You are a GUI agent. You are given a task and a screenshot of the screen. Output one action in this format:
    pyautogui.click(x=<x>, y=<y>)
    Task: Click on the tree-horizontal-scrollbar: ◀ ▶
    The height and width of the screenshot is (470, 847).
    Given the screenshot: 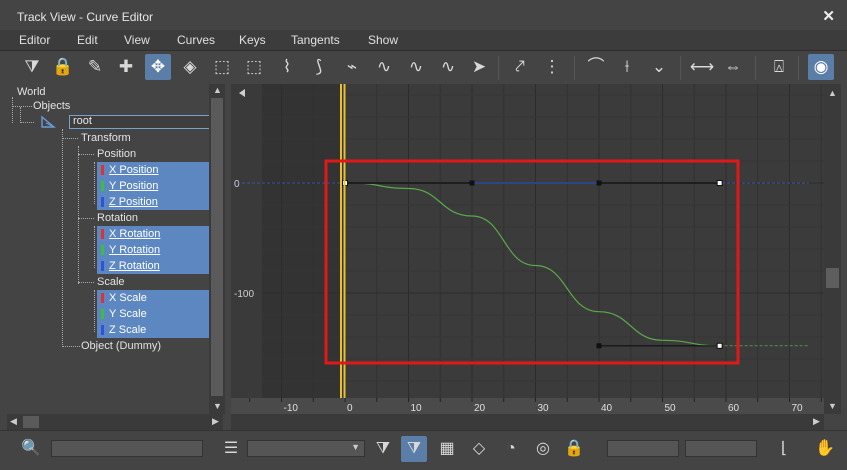 What is the action you would take?
    pyautogui.click(x=115, y=422)
    